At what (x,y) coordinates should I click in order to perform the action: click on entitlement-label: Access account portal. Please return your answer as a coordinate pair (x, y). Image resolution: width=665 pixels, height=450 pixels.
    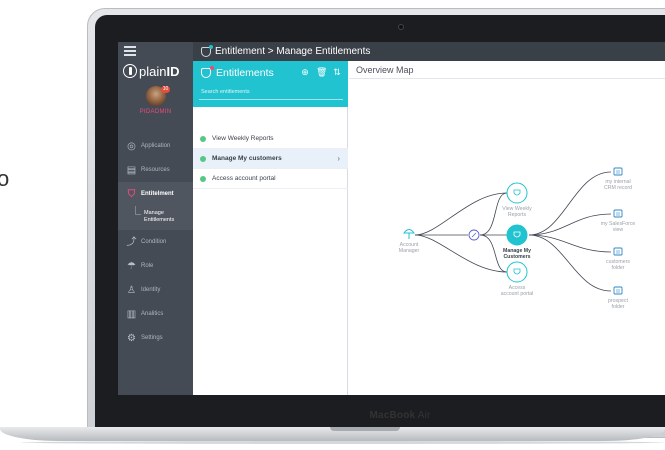
    Looking at the image, I should click on (244, 178).